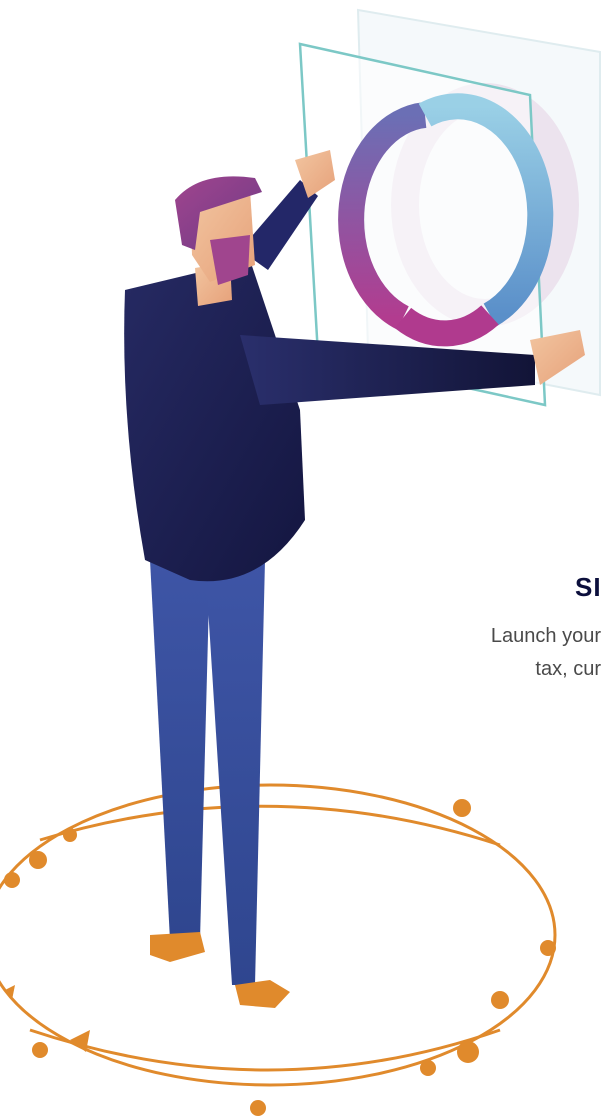 Image resolution: width=601 pixels, height=1117 pixels. Describe the element at coordinates (568, 669) in the screenshot. I see `hero-subtext-line-2: tax, cur` at that location.